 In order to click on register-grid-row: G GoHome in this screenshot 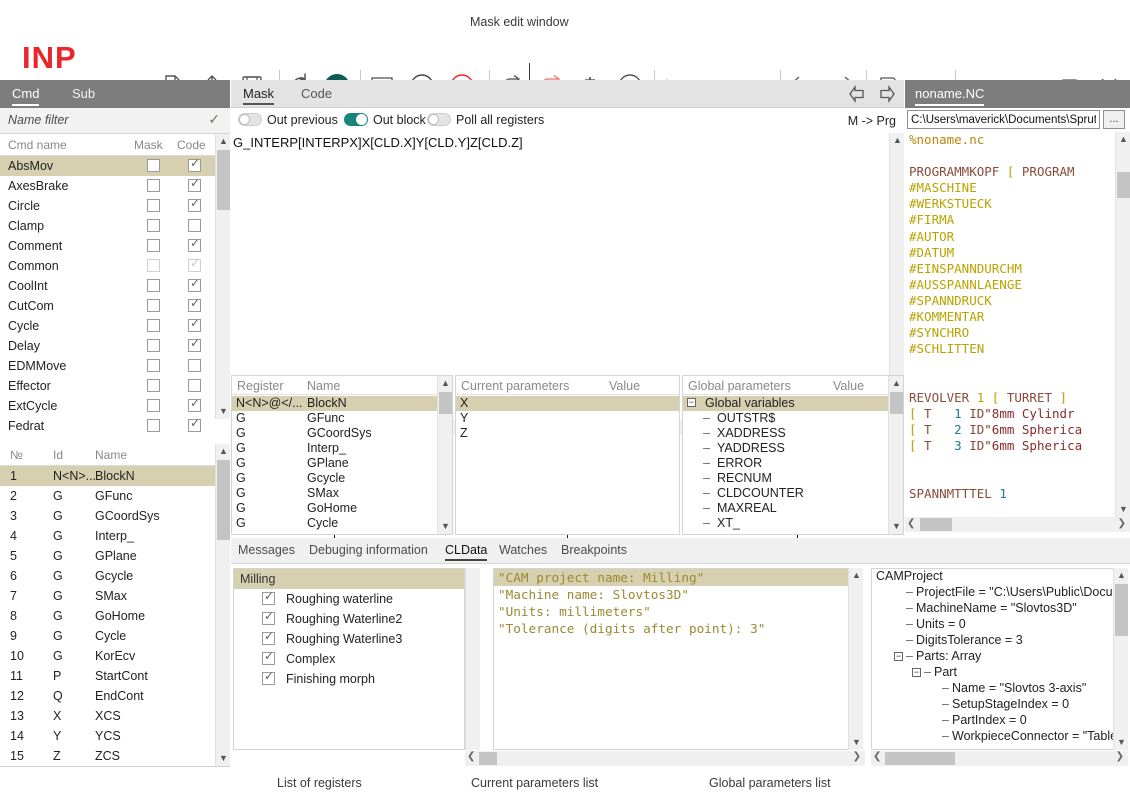, I will do `click(334, 508)`.